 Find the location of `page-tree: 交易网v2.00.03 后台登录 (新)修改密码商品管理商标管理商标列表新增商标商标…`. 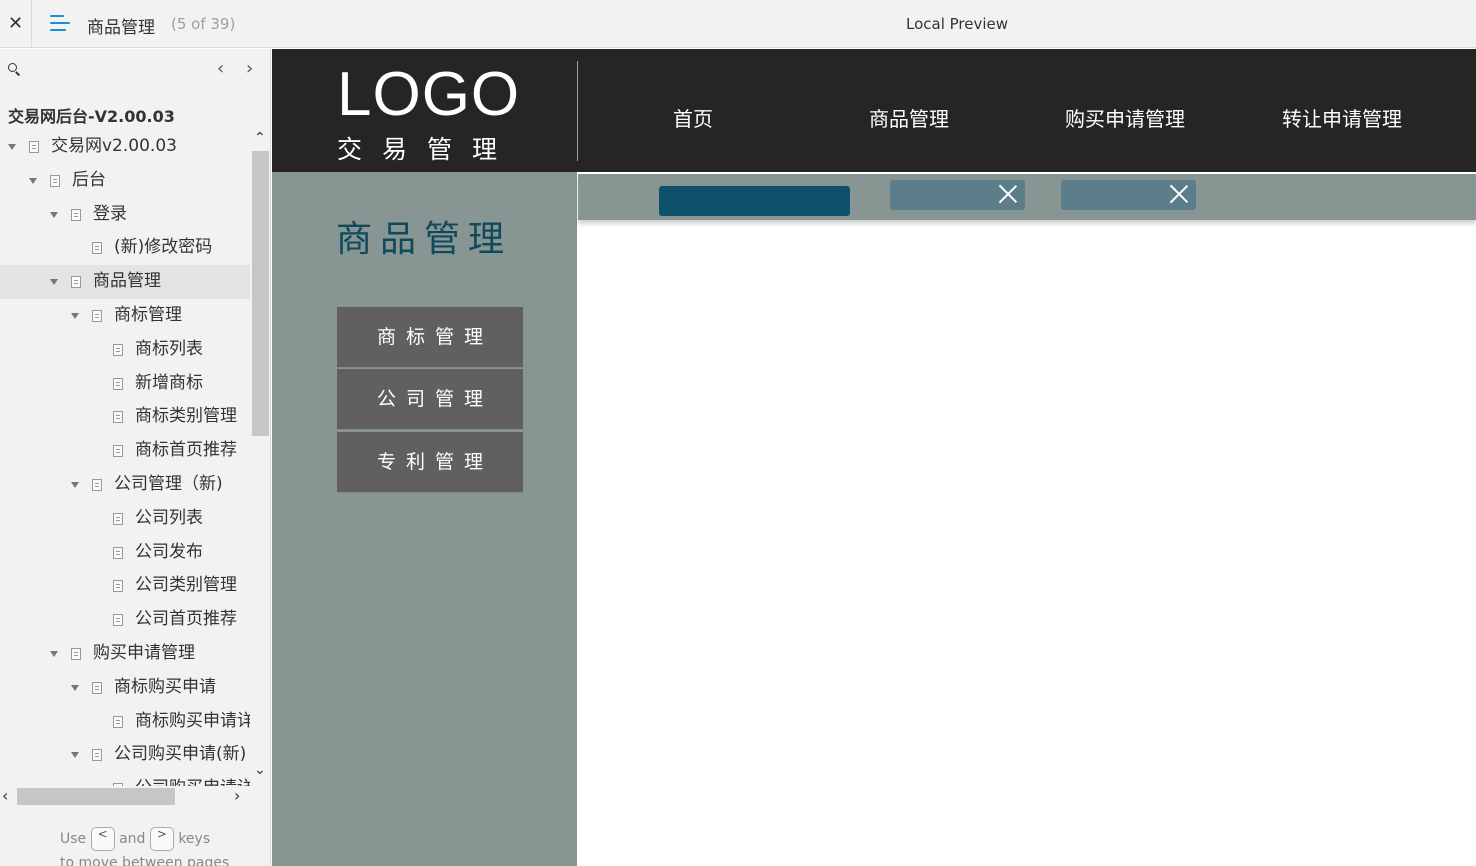

page-tree: 交易网v2.00.03 后台登录 (新)修改密码商品管理商标管理商标列表新增商标商标… is located at coordinates (125, 458).